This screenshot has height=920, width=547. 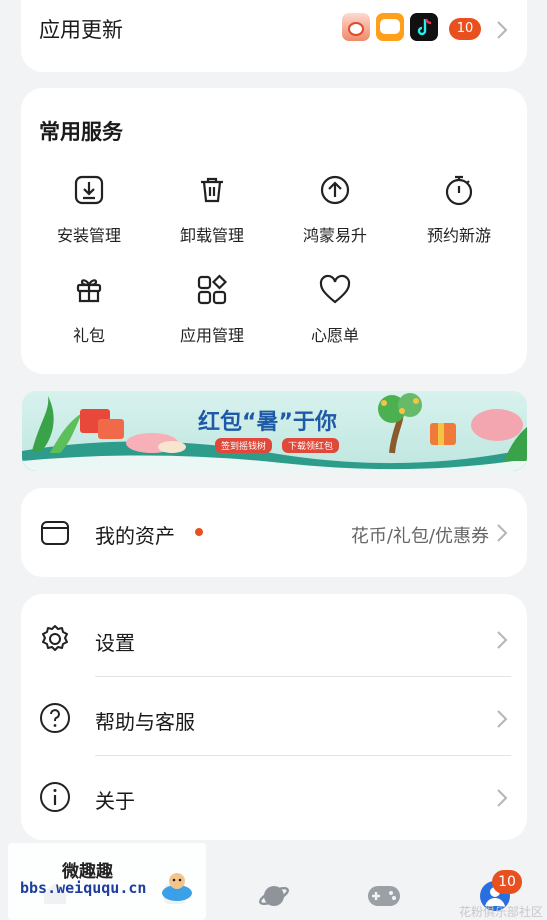 I want to click on help-icon, so click(x=55, y=718).